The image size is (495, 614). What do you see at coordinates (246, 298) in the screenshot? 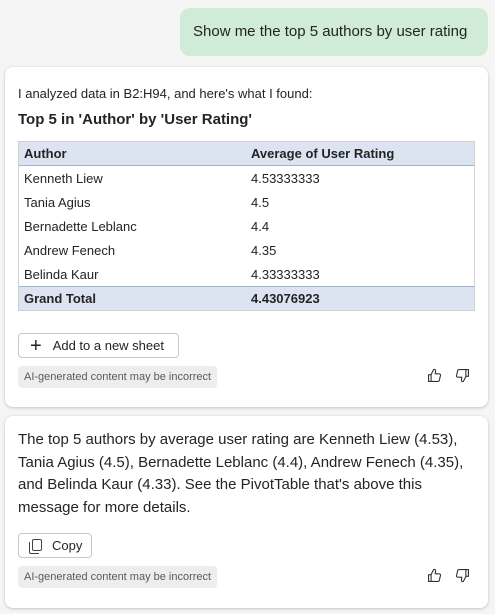
I see `grand-total-row: Grand Total 4.43076923` at bounding box center [246, 298].